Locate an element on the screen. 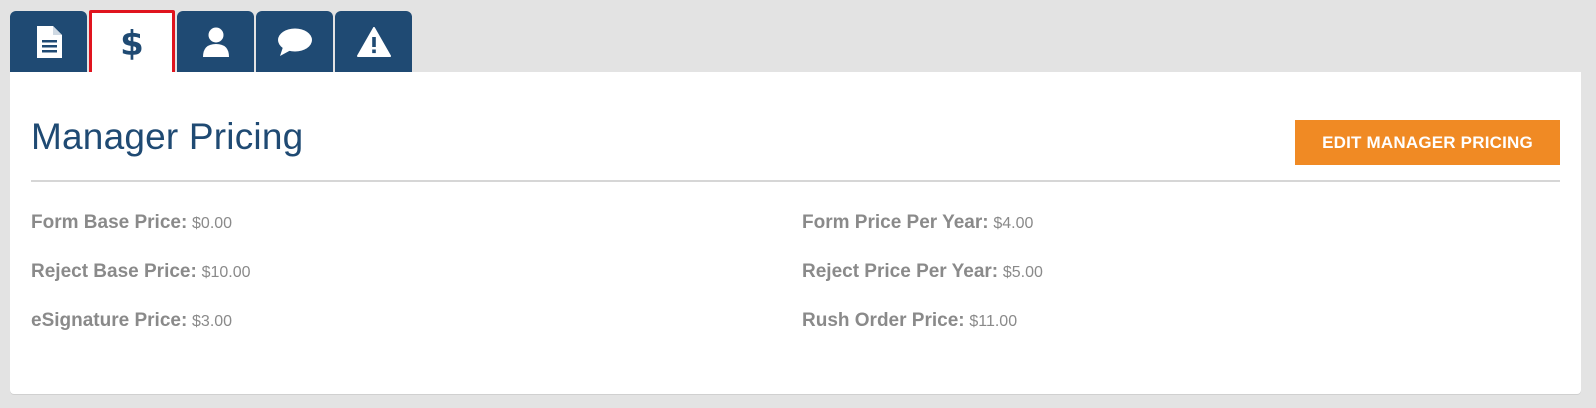 The width and height of the screenshot is (1596, 408). field-label: Rush Order Price: is located at coordinates (883, 320).